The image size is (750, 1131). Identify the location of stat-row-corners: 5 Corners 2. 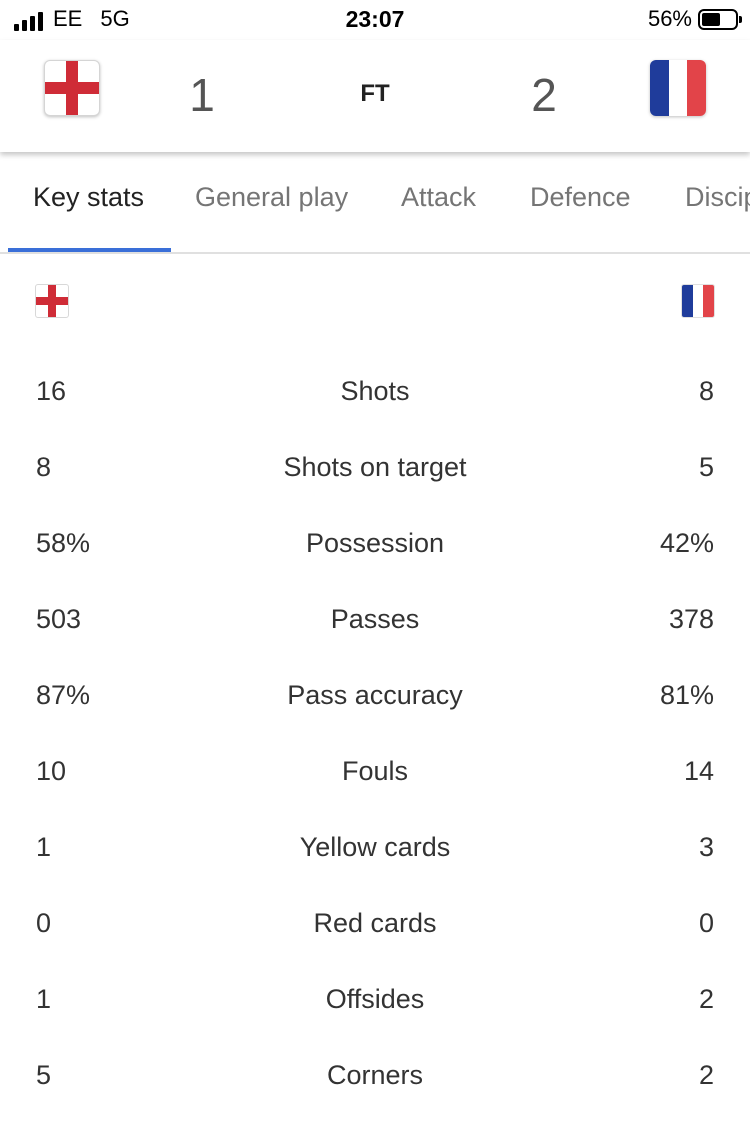
(375, 1078).